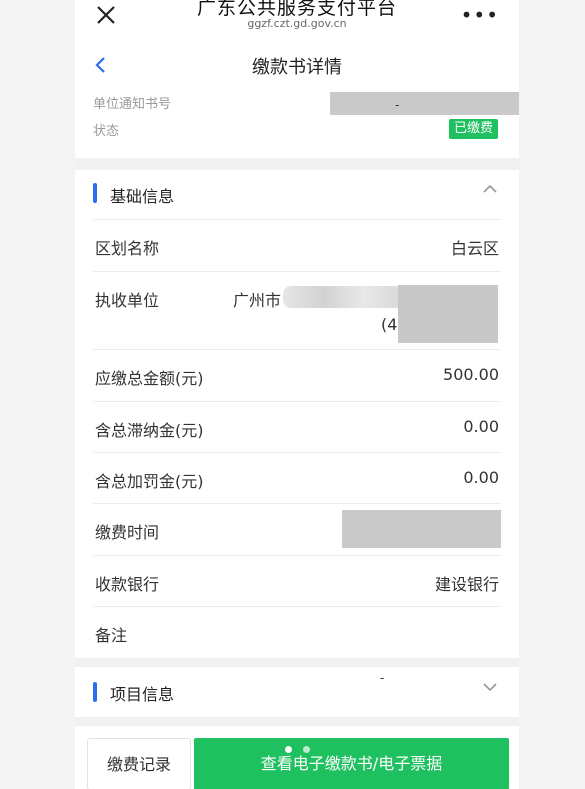 The width and height of the screenshot is (585, 789). Describe the element at coordinates (490, 189) in the screenshot. I see `chevron-up-icon` at that location.